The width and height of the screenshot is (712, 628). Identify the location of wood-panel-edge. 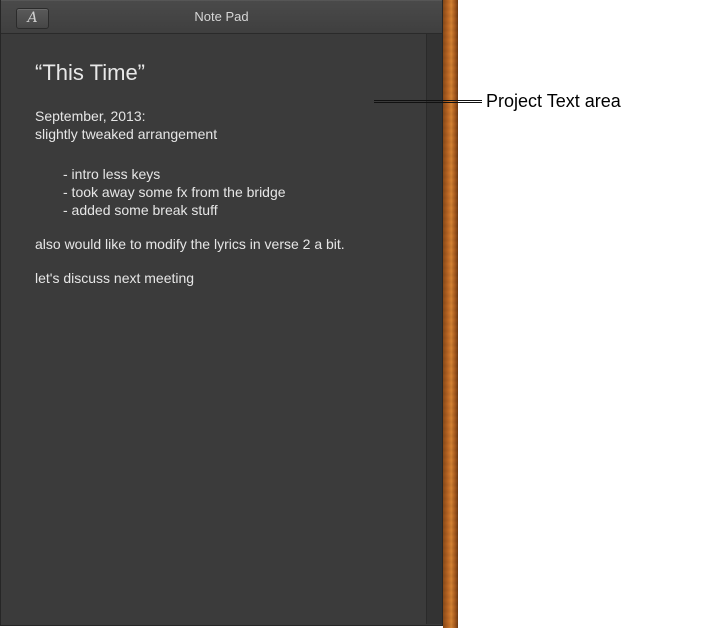
(450, 314).